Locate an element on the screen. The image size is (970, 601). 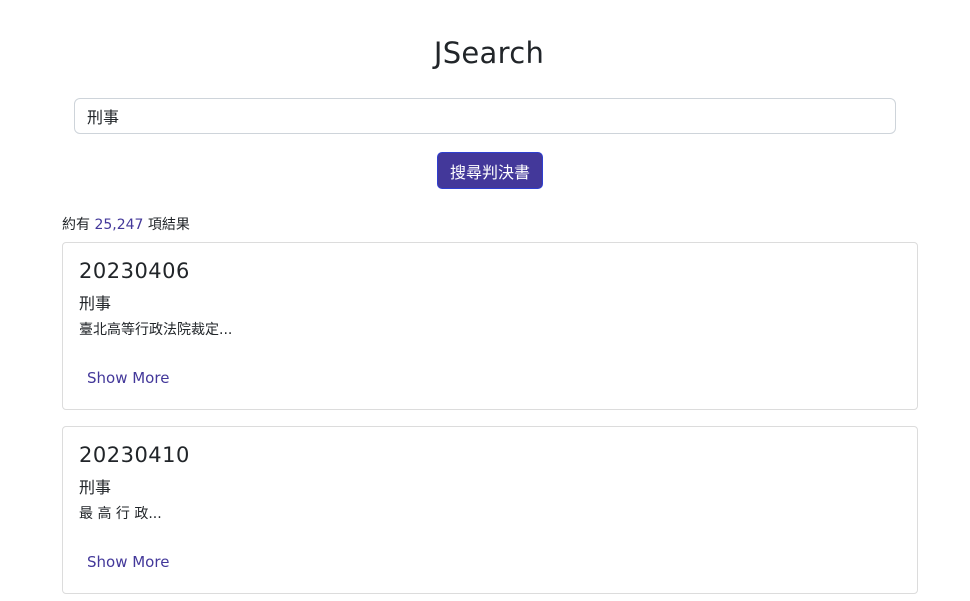
result-date: 20230406 is located at coordinates (134, 271).